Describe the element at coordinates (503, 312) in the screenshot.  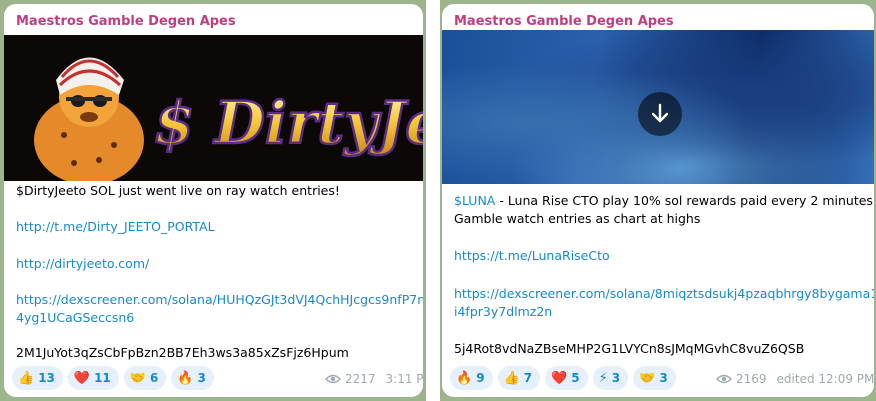
I see `dexscreener-link-part2: i4fpr3y7dlmz2n` at that location.